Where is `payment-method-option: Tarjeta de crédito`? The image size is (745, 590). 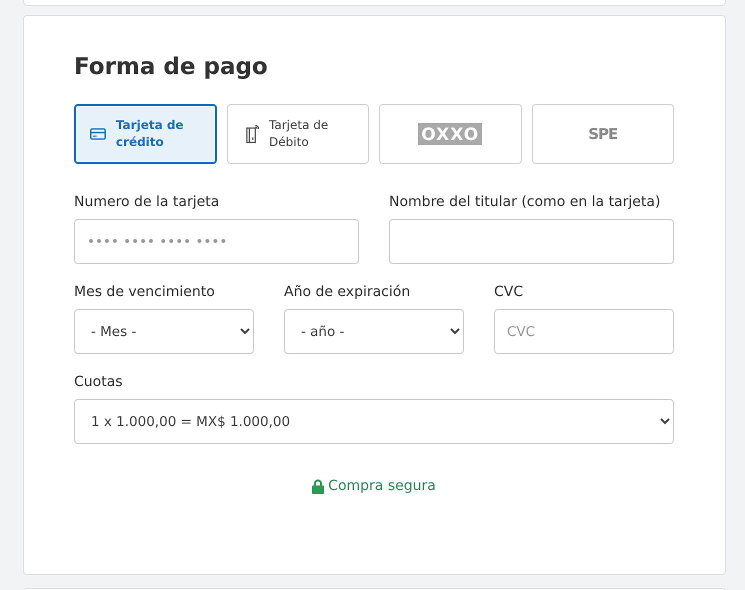
payment-method-option: Tarjeta de crédito is located at coordinates (145, 134).